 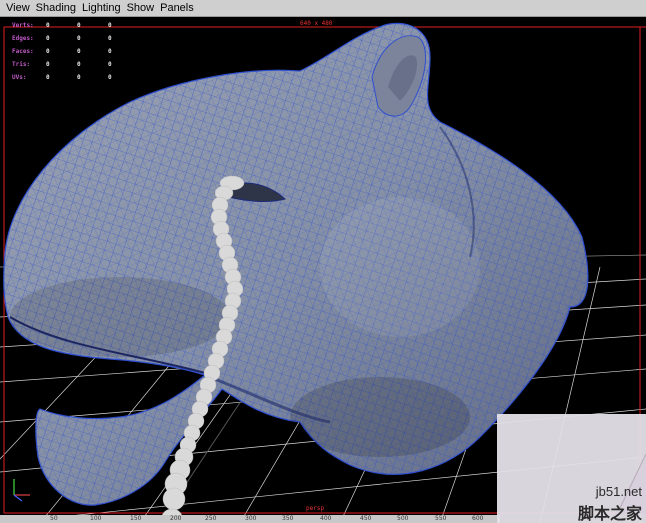 What do you see at coordinates (315, 508) in the screenshot?
I see `camera-name-label: persp` at bounding box center [315, 508].